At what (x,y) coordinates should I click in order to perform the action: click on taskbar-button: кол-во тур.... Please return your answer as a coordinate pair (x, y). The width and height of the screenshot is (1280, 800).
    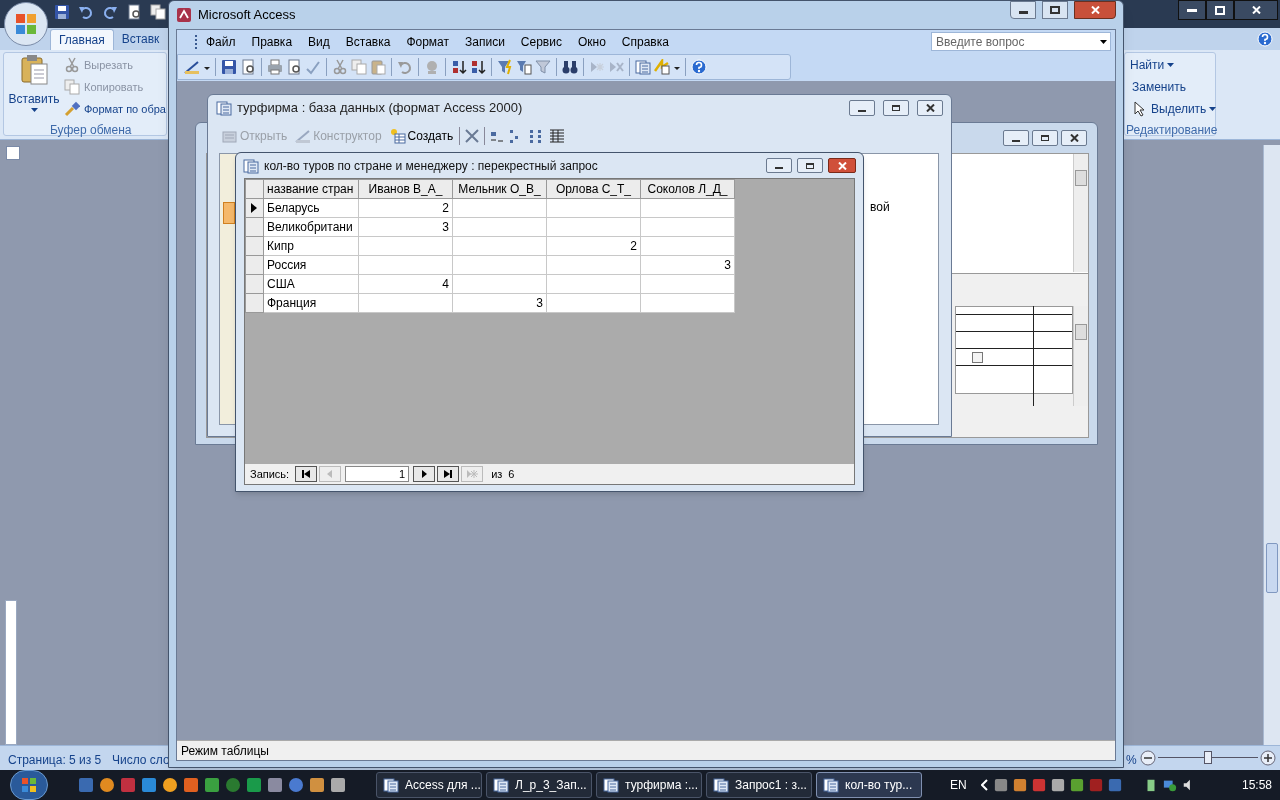
    Looking at the image, I should click on (869, 785).